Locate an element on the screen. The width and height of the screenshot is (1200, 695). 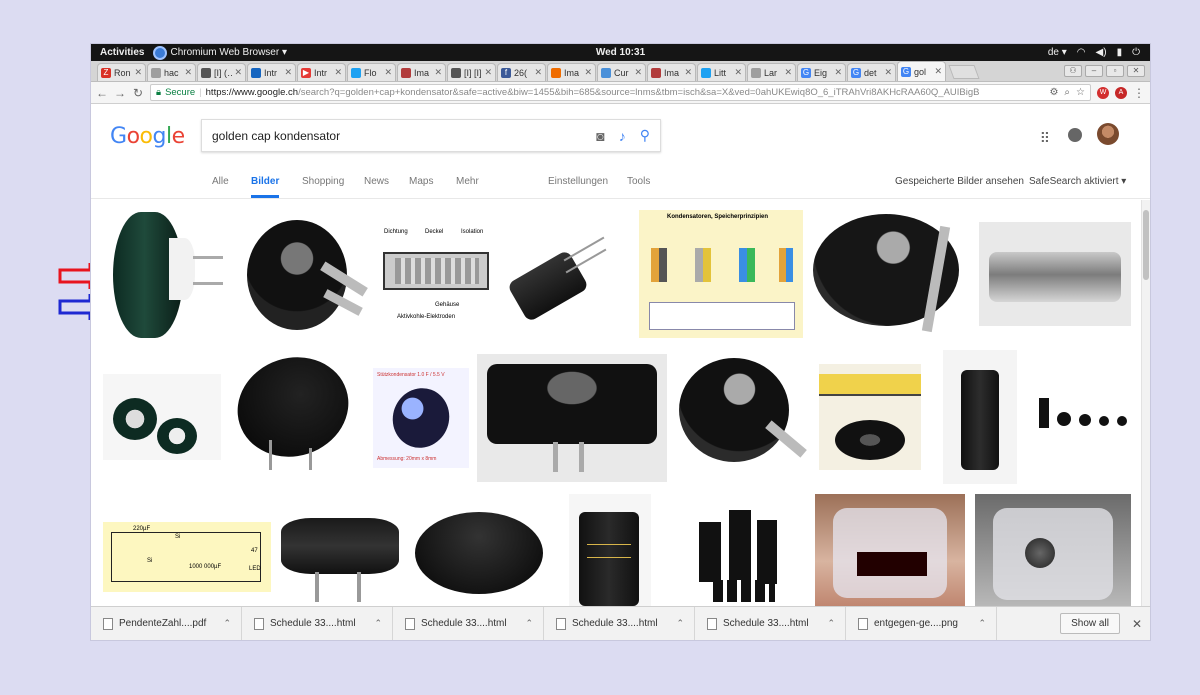
result-image: Kondensatoren, Speicherprinzipien is located at coordinates (721, 274).